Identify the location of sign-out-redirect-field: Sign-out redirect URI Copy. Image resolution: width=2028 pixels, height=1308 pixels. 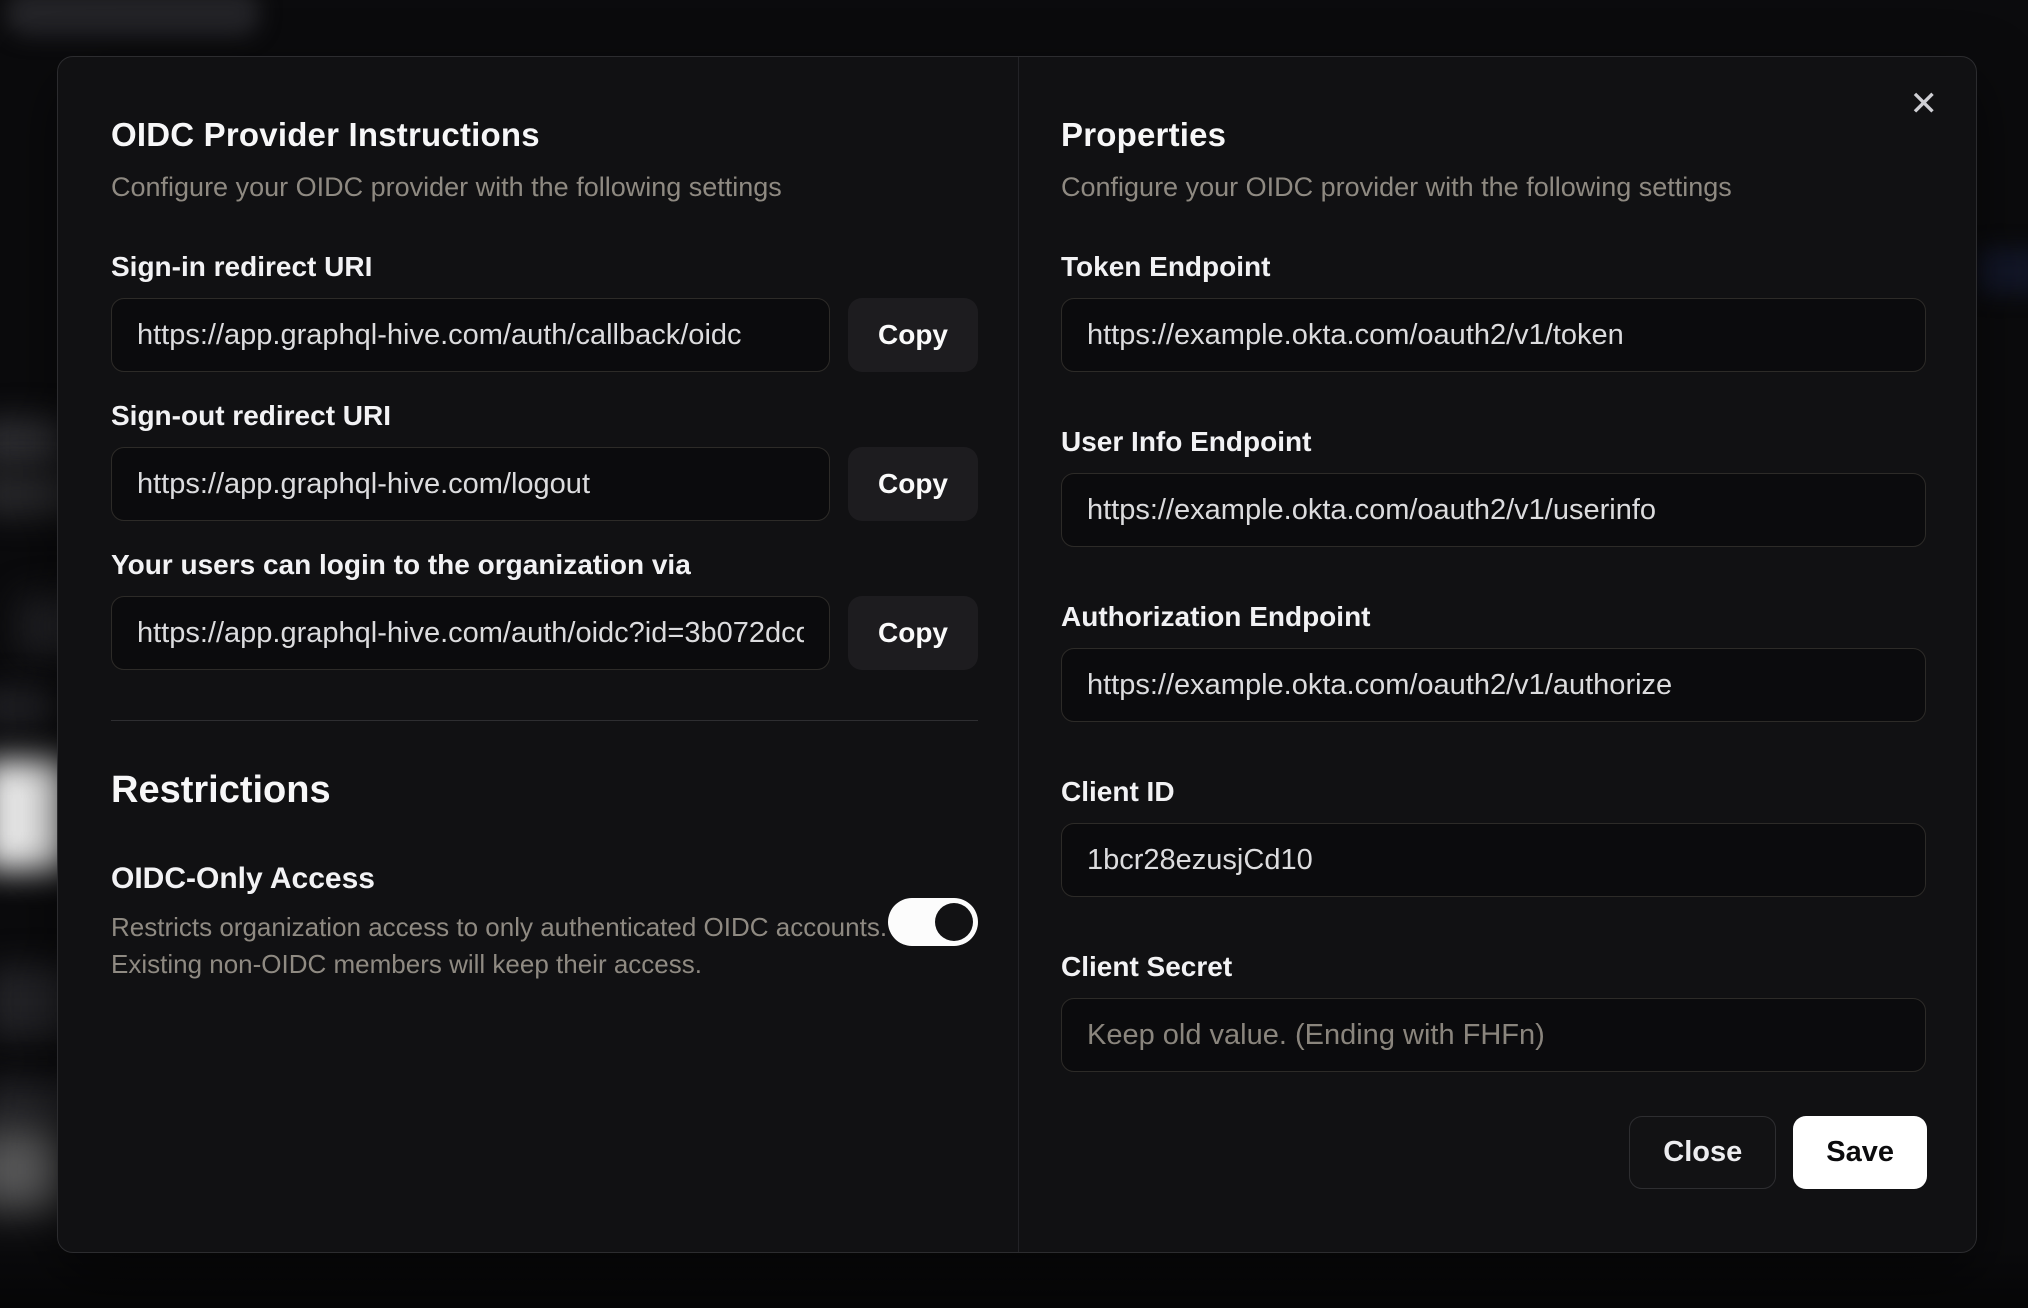
(564, 461).